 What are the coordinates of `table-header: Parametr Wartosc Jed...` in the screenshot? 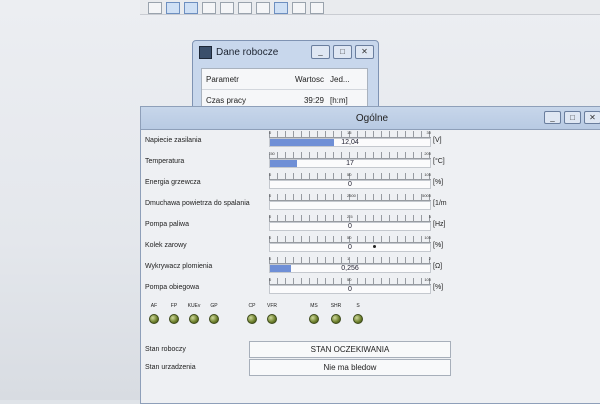 It's located at (284, 79).